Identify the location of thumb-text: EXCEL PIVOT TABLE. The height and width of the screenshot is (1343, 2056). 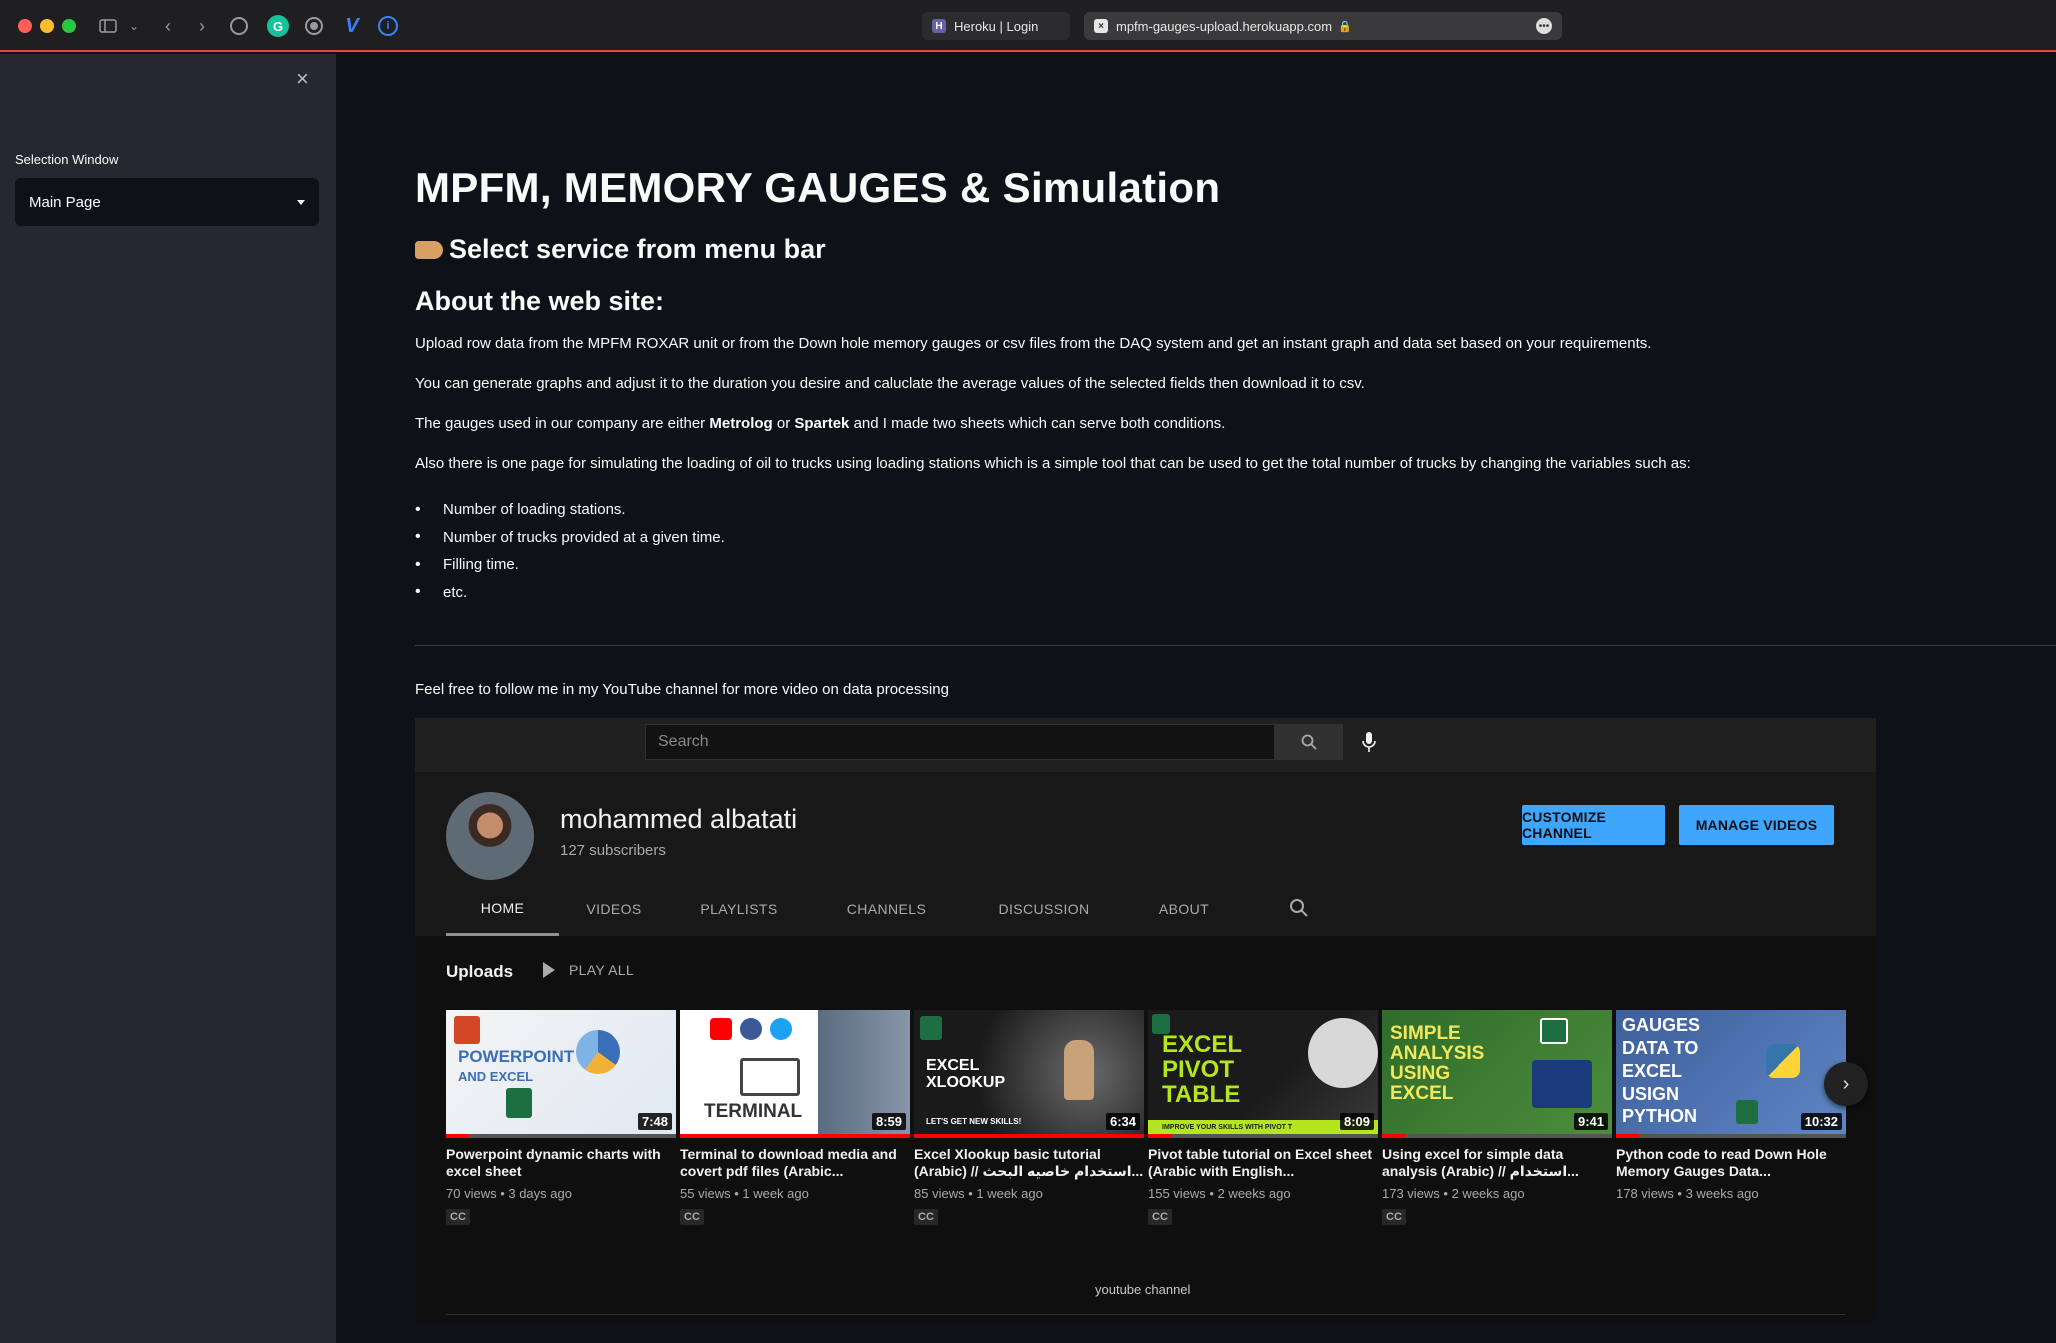
(1202, 1070).